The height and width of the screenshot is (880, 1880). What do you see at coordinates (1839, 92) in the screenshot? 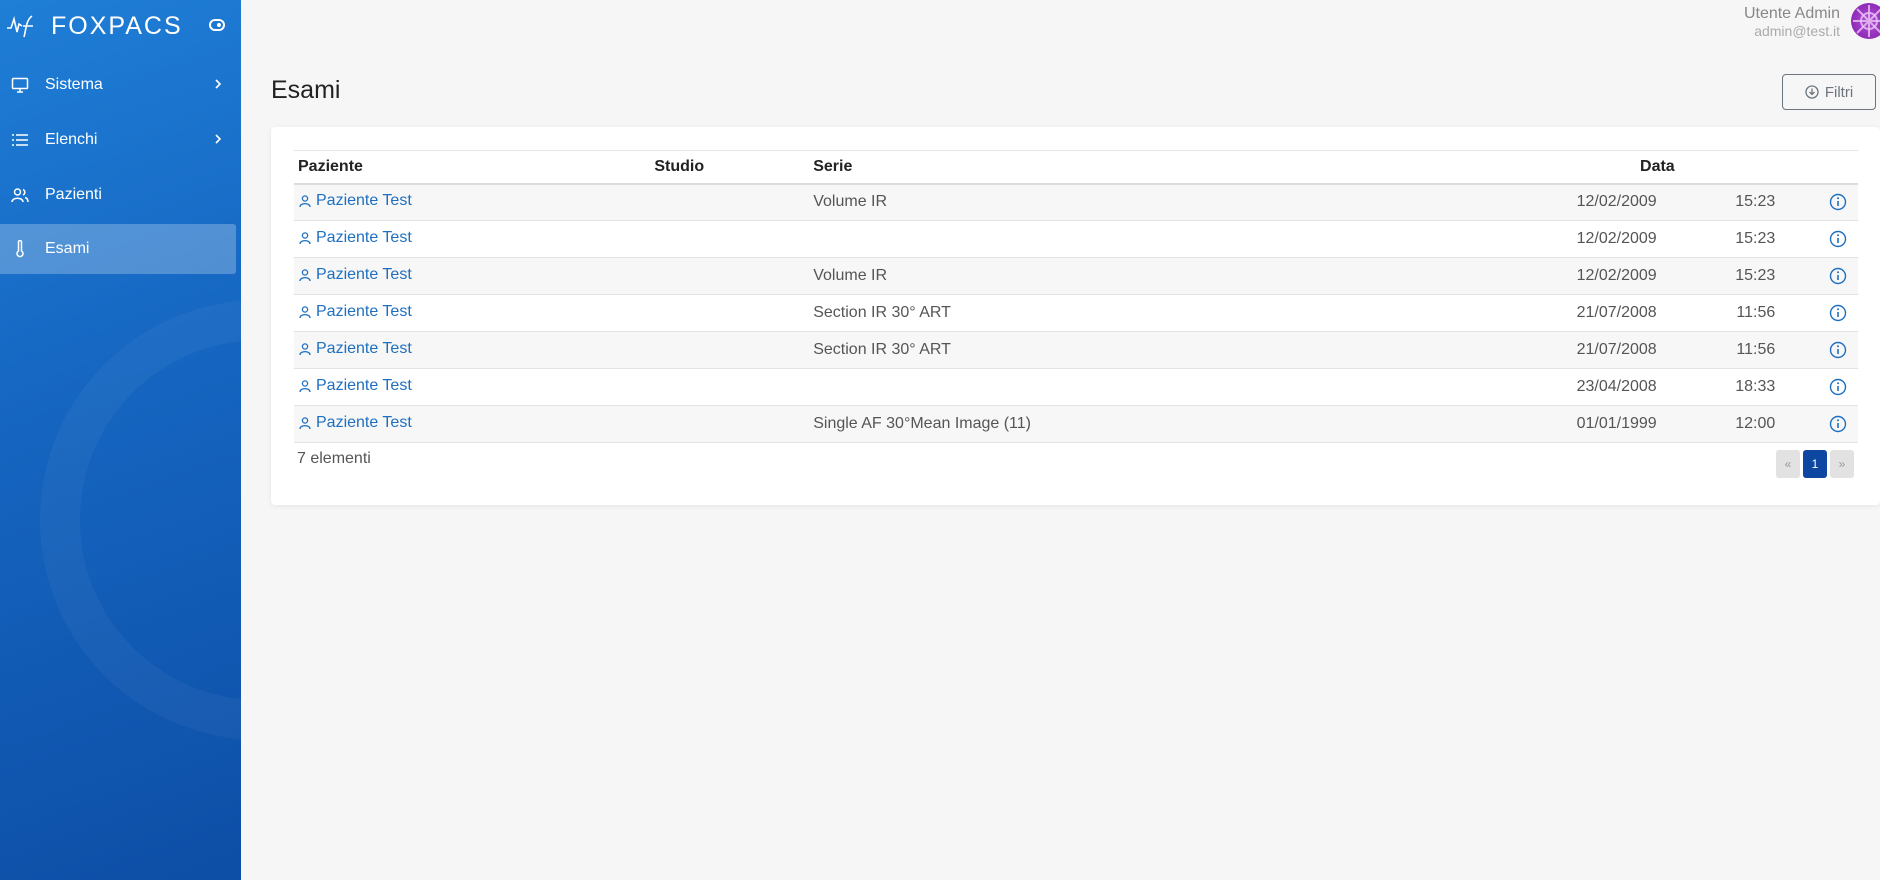
I see `filters-label: Filtri` at bounding box center [1839, 92].